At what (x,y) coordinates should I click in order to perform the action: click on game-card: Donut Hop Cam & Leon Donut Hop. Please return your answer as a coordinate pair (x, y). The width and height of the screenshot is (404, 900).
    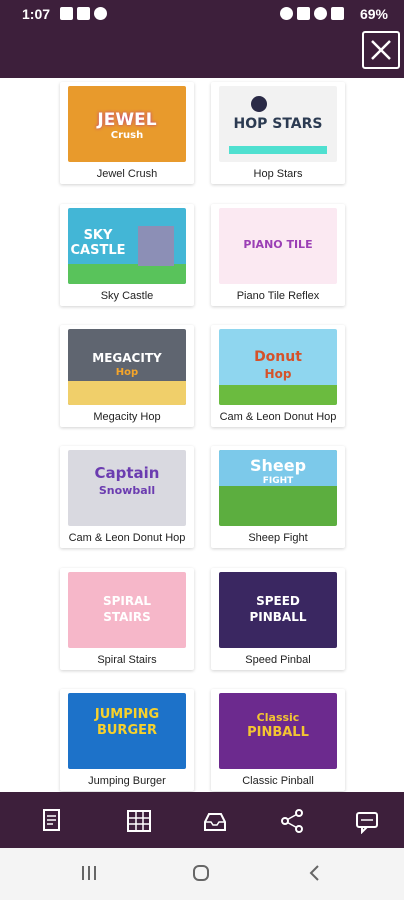
    Looking at the image, I should click on (278, 376).